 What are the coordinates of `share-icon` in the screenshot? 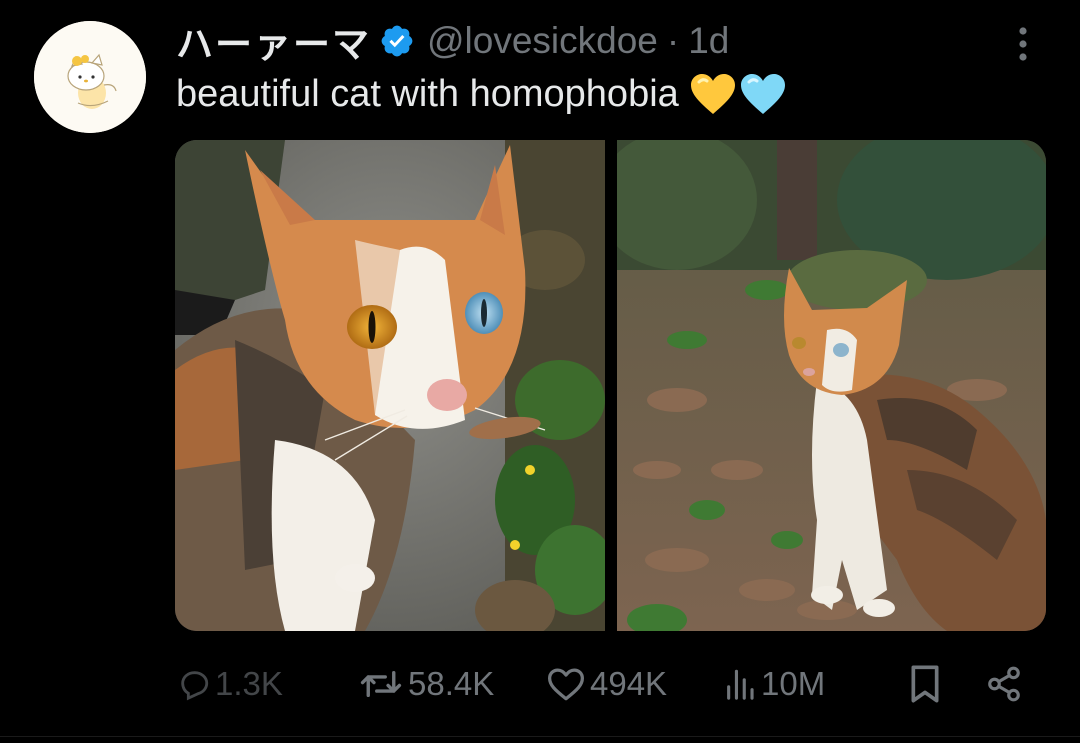 It's located at (1004, 684).